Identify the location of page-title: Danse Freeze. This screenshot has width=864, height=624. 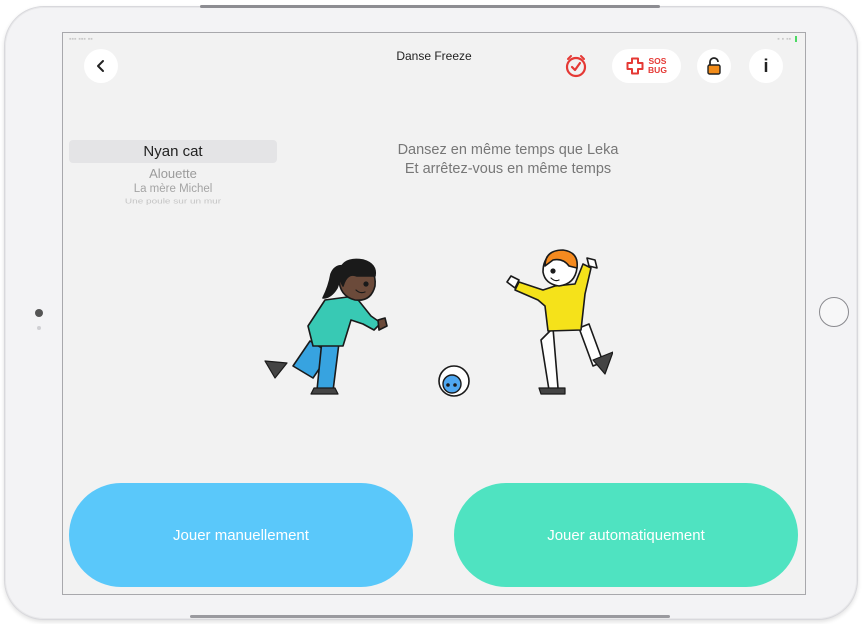
(434, 56).